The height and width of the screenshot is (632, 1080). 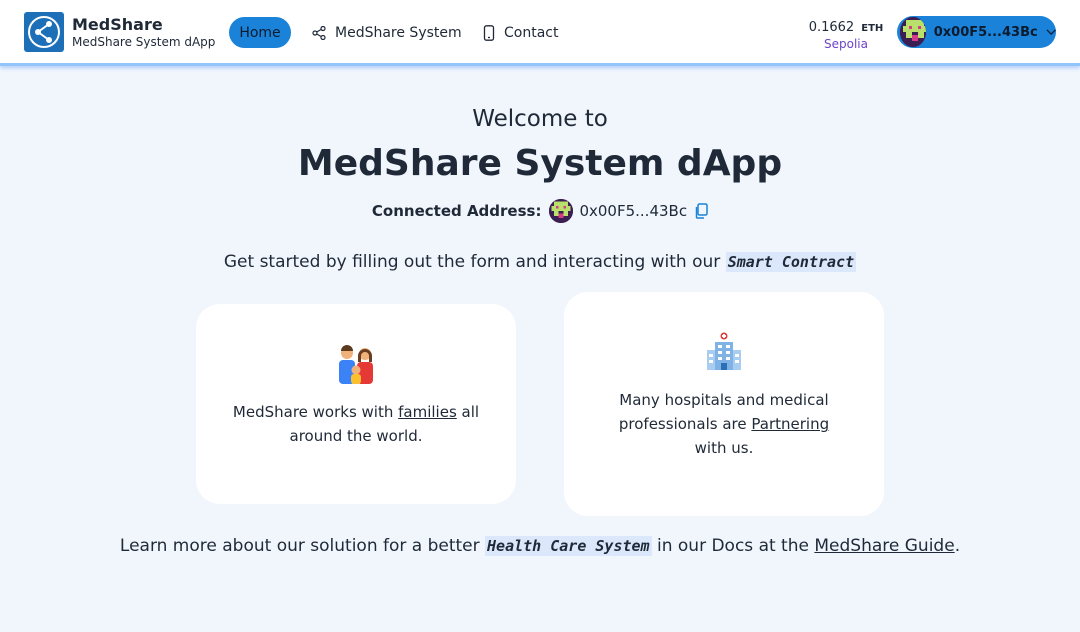 What do you see at coordinates (144, 41) in the screenshot?
I see `brand-subtitle: MedShare System dApp` at bounding box center [144, 41].